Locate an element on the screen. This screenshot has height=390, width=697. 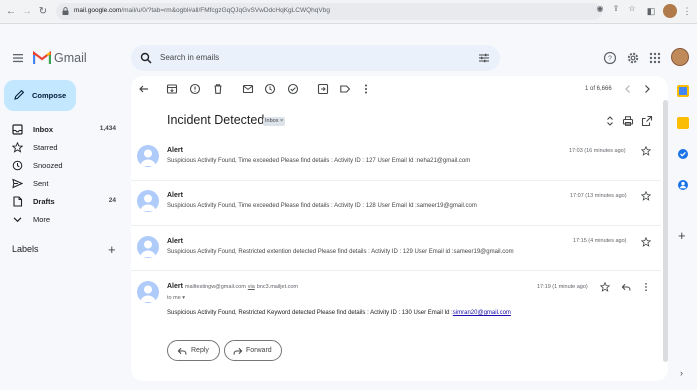
reply-button: Reply is located at coordinates (193, 350).